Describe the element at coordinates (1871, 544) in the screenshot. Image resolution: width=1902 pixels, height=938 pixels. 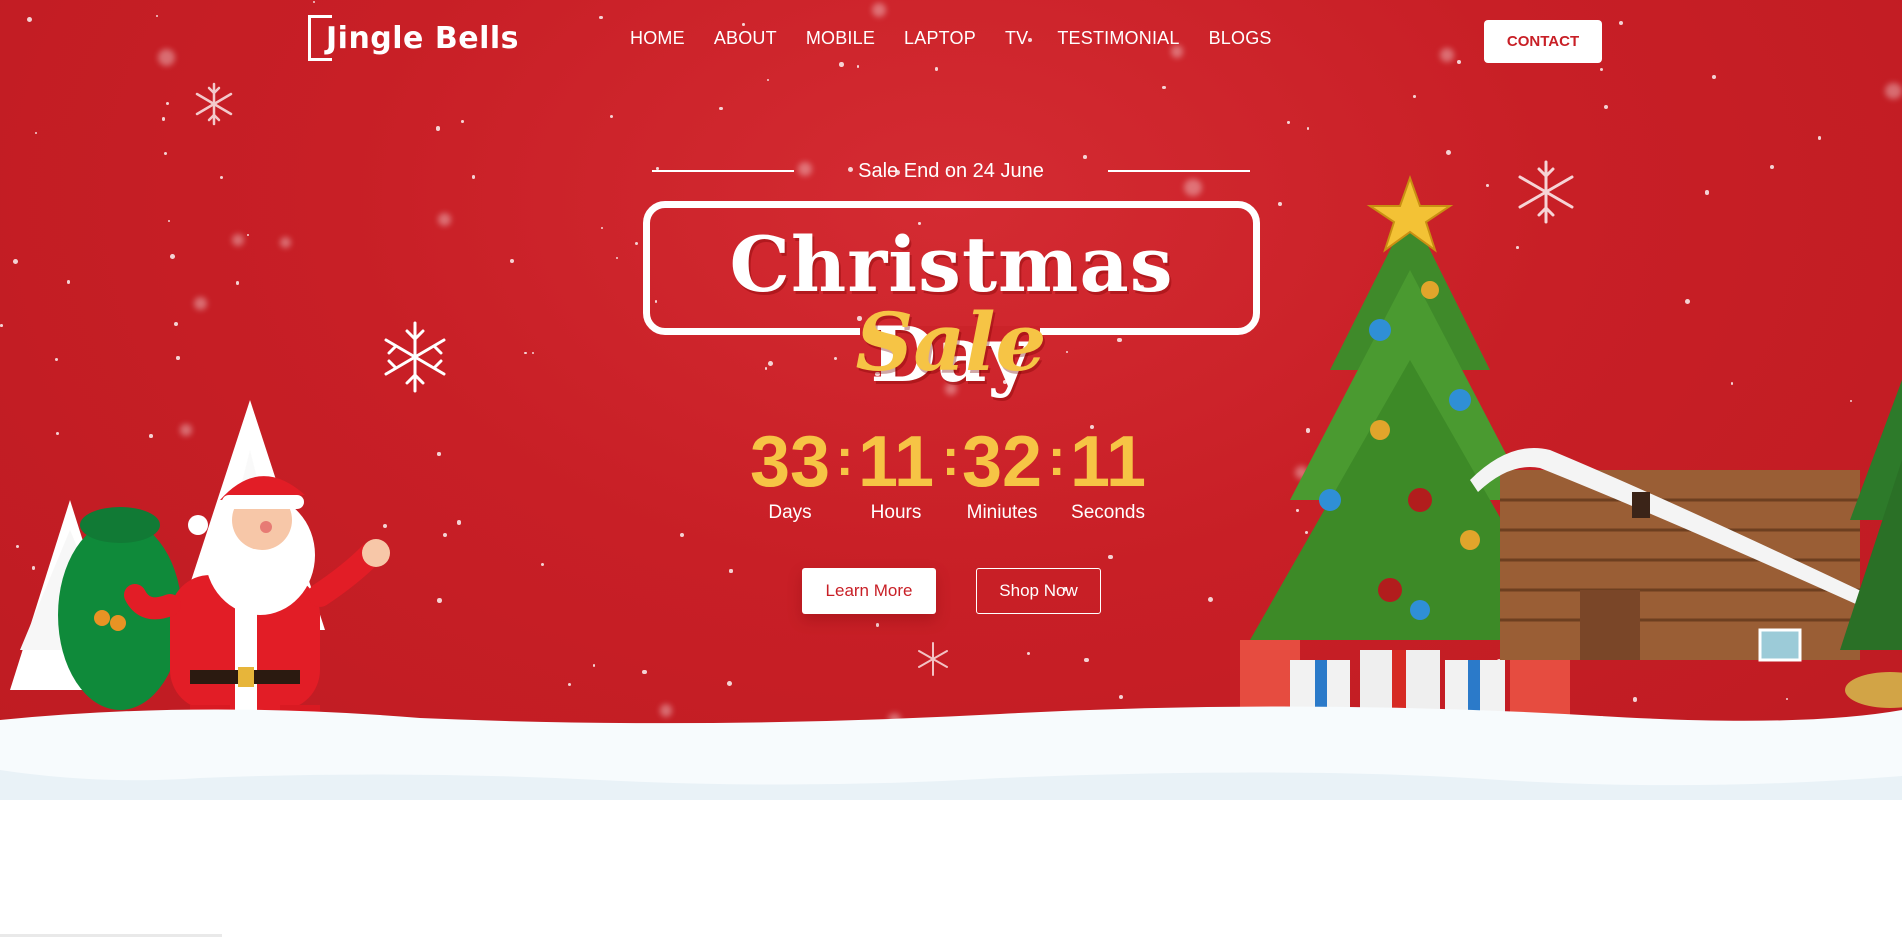
I see `christmas-tree-illustration` at that location.